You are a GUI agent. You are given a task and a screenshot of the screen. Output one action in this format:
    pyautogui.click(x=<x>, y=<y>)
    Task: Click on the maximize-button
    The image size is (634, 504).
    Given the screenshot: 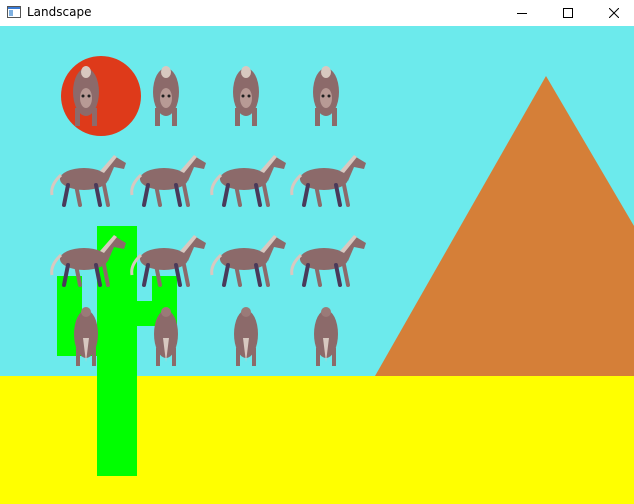 What is the action you would take?
    pyautogui.click(x=568, y=13)
    